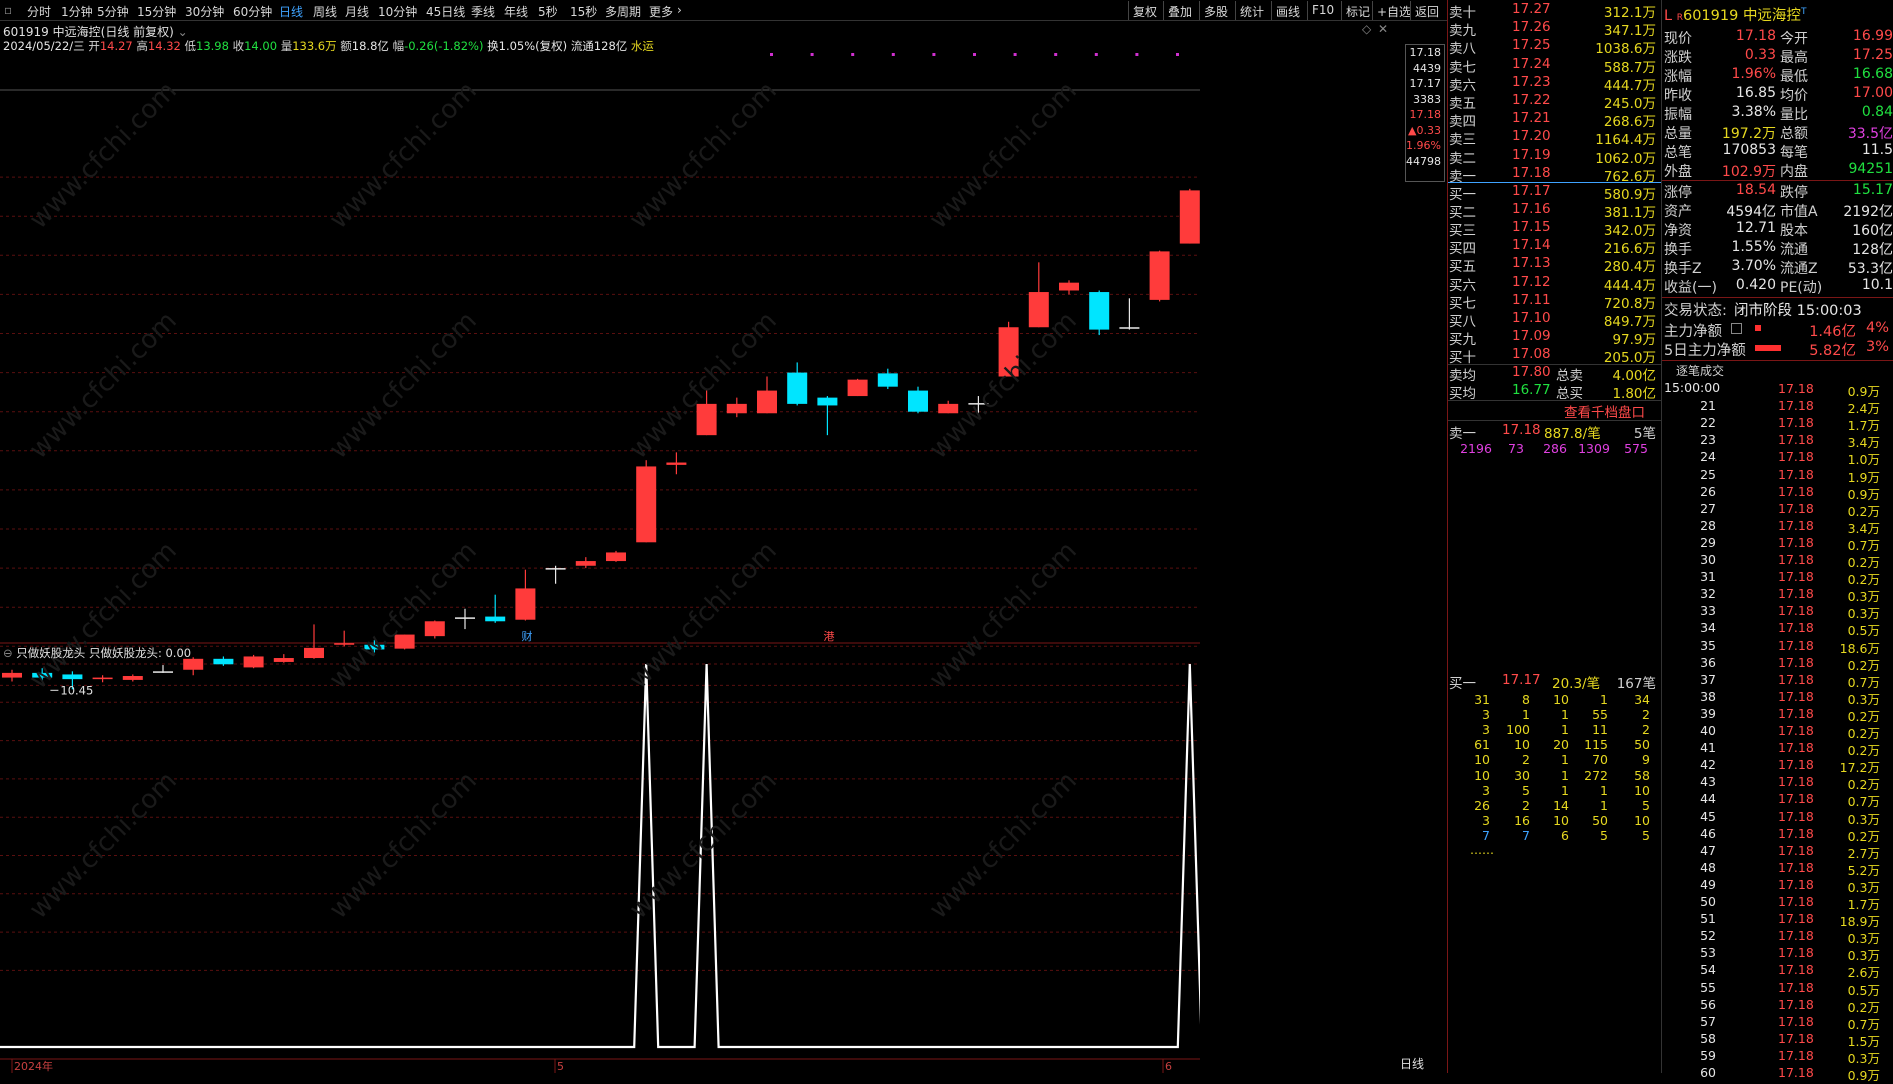 The height and width of the screenshot is (1084, 1893). I want to click on bid-price: 17.08, so click(1531, 353).